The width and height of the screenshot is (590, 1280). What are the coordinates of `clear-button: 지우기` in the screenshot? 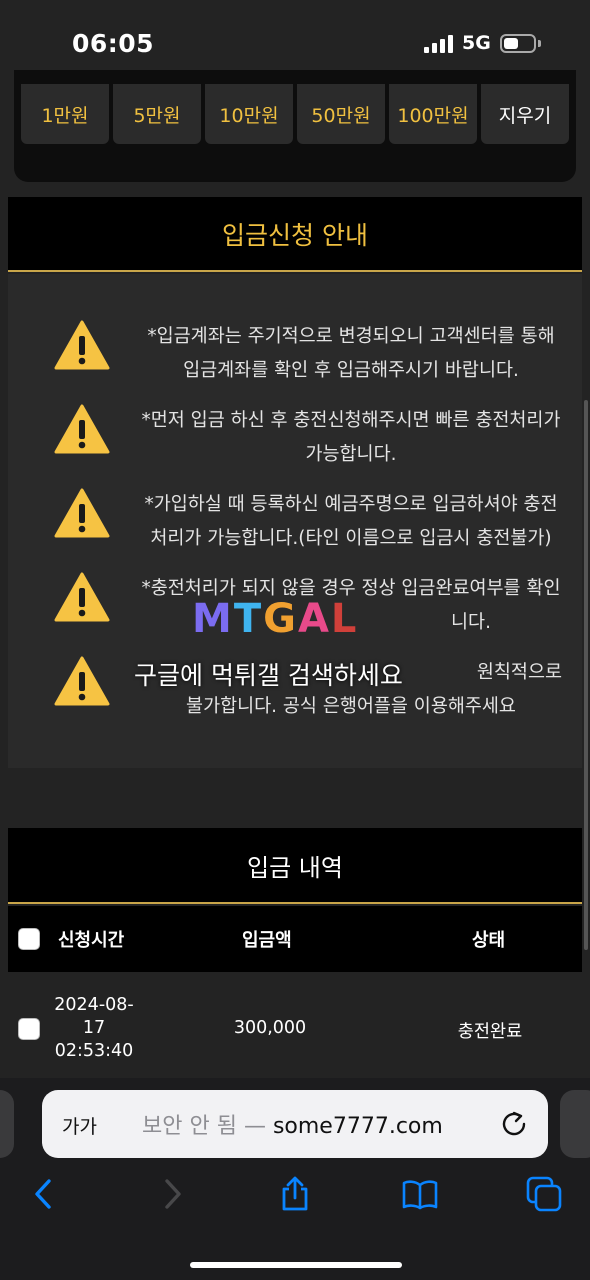 It's located at (525, 114).